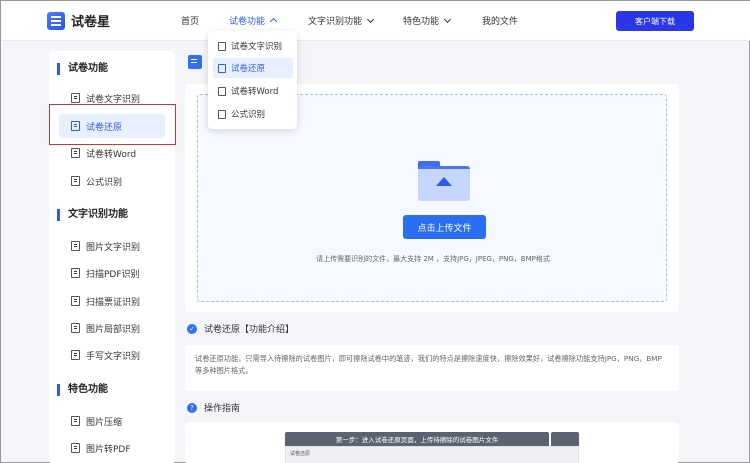 This screenshot has height=463, width=750. I want to click on pen-icon, so click(75, 355).